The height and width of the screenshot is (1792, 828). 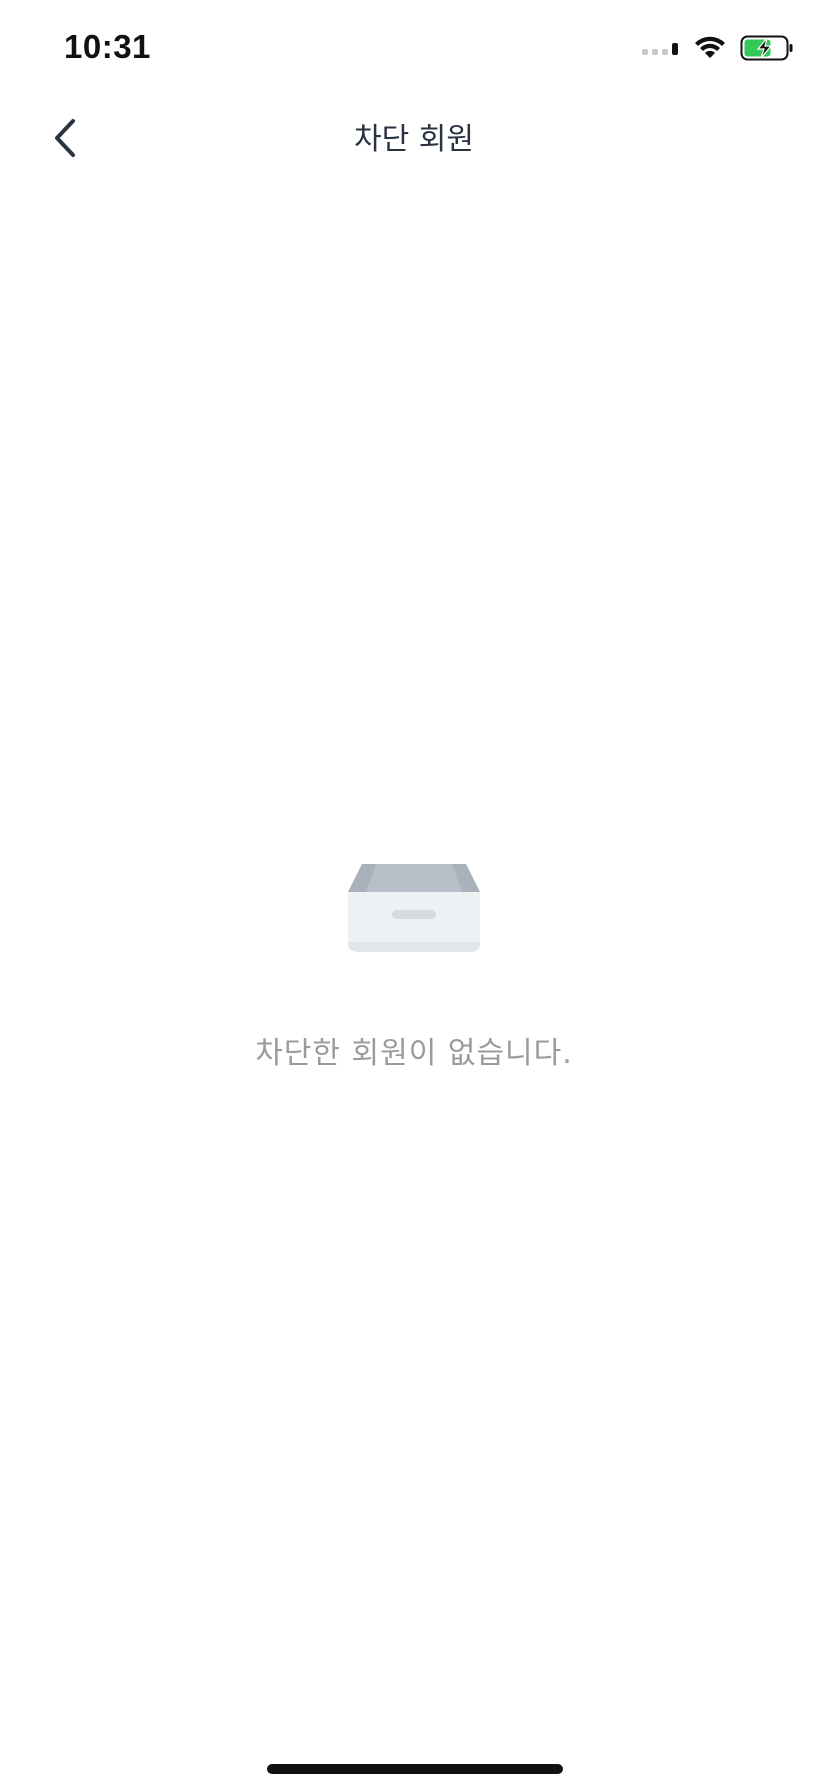 I want to click on status-time: 10:31, so click(x=107, y=46).